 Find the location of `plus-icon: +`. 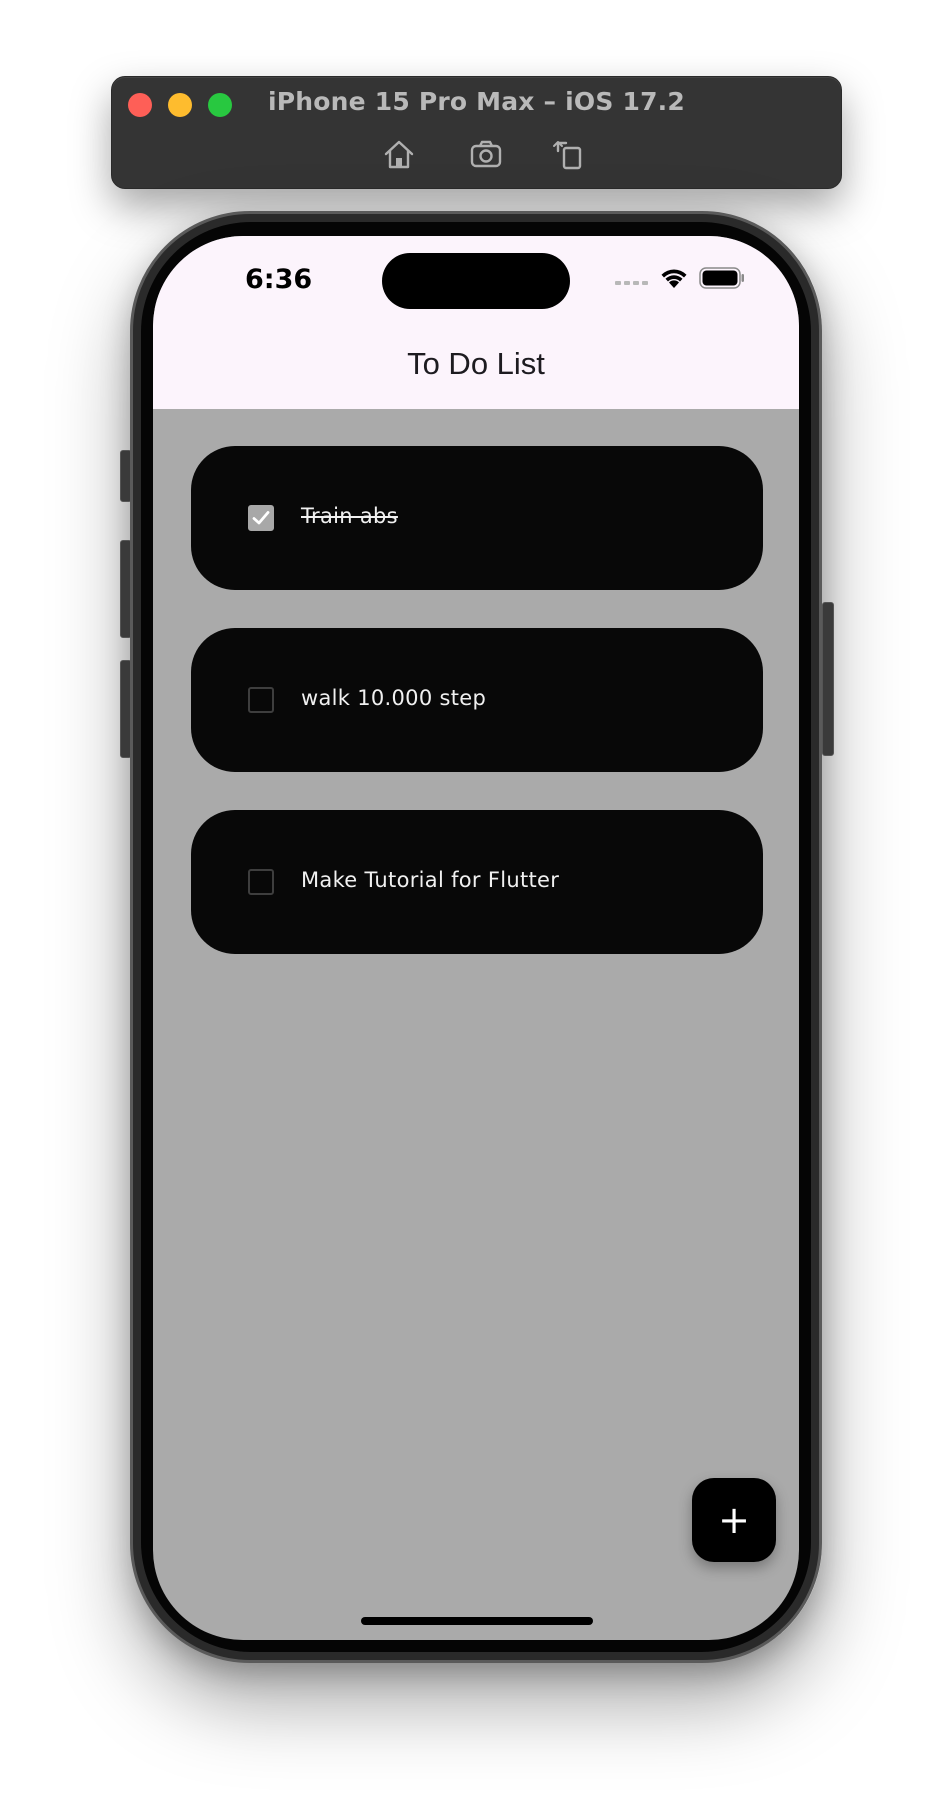

plus-icon: + is located at coordinates (734, 1520).